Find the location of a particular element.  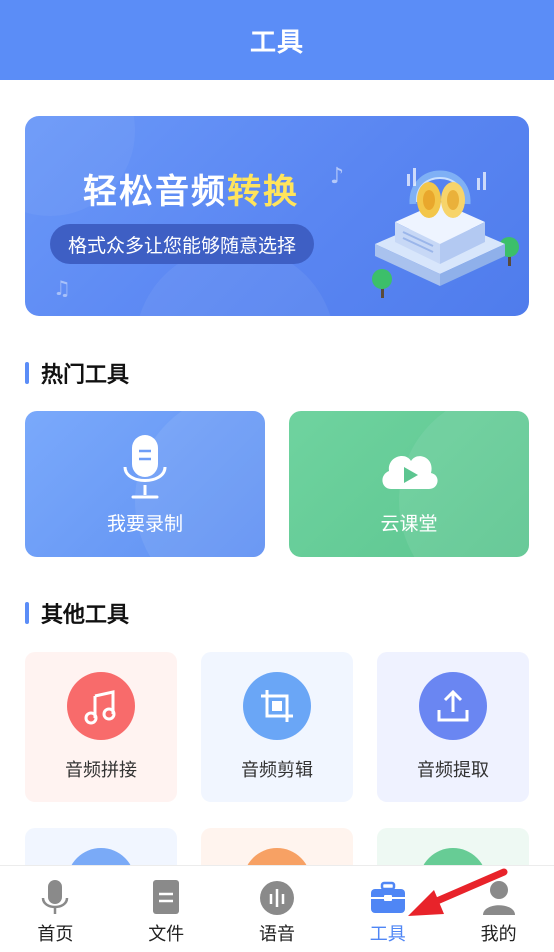

tab-files: 文件 is located at coordinates (166, 909).